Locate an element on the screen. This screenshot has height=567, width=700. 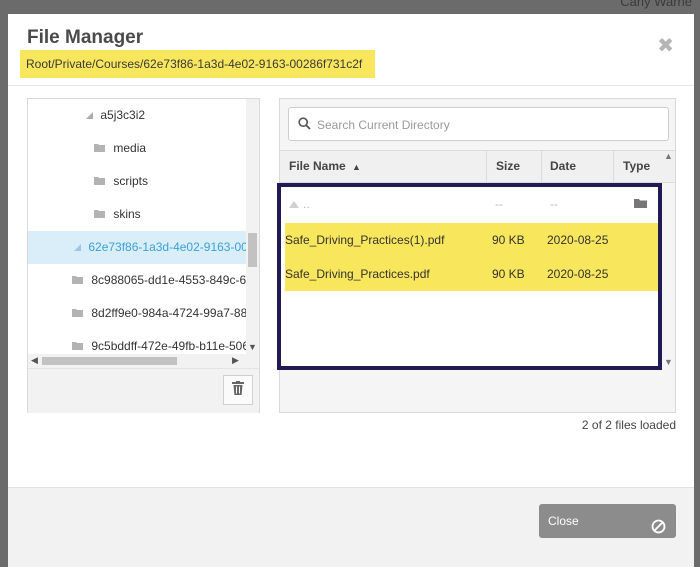
tree-item-folder: 8c988065-dd1e-4553-849c-66 is located at coordinates (137, 280).